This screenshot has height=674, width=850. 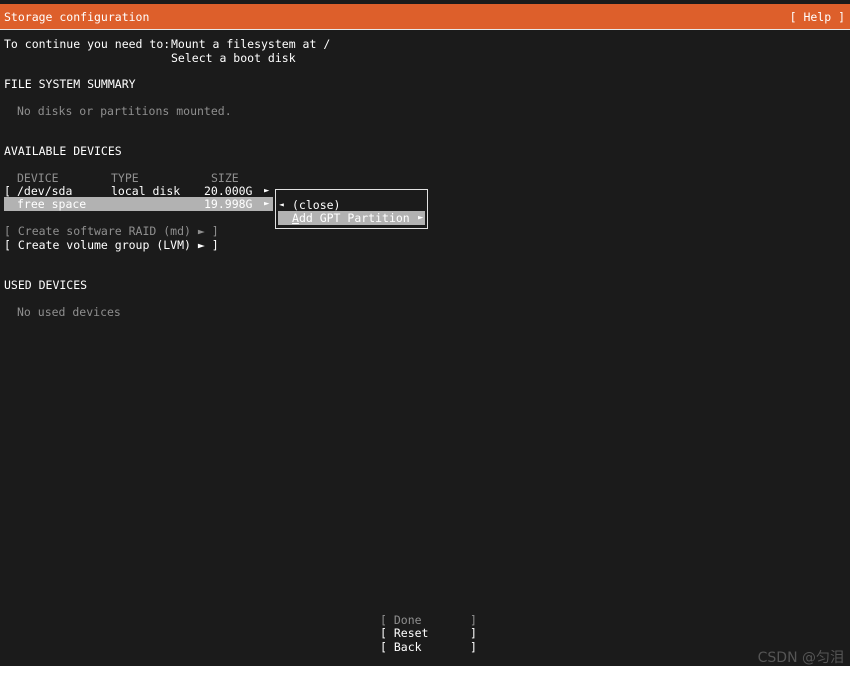 What do you see at coordinates (428, 620) in the screenshot?
I see `done-button: [ Done ]` at bounding box center [428, 620].